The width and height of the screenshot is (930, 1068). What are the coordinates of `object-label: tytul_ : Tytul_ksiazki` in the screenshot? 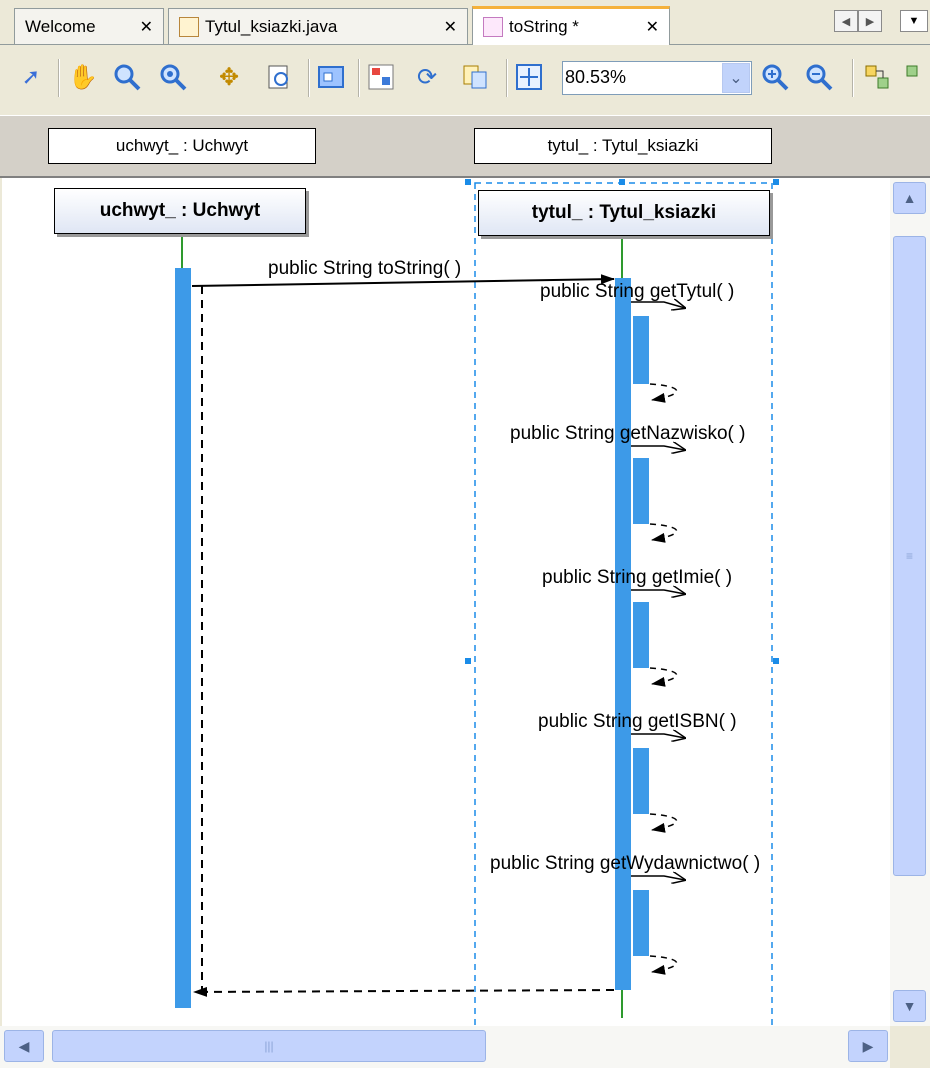 It's located at (624, 212).